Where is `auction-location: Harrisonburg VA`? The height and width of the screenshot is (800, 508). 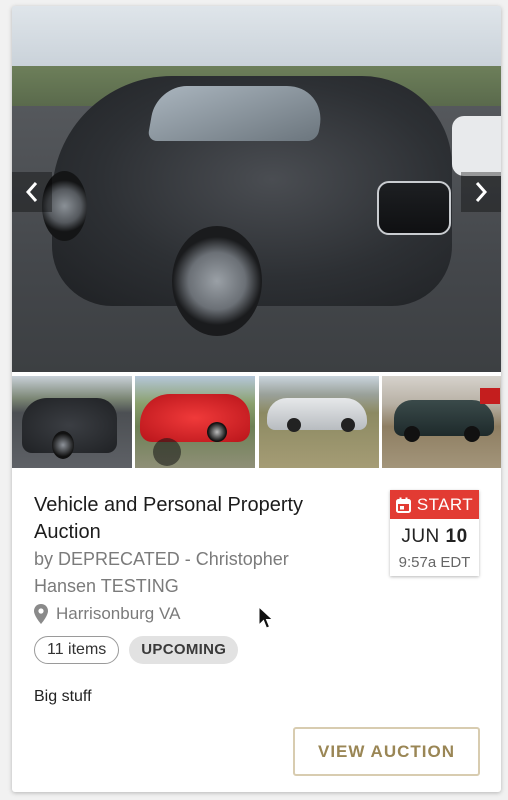 auction-location: Harrisonburg VA is located at coordinates (107, 614).